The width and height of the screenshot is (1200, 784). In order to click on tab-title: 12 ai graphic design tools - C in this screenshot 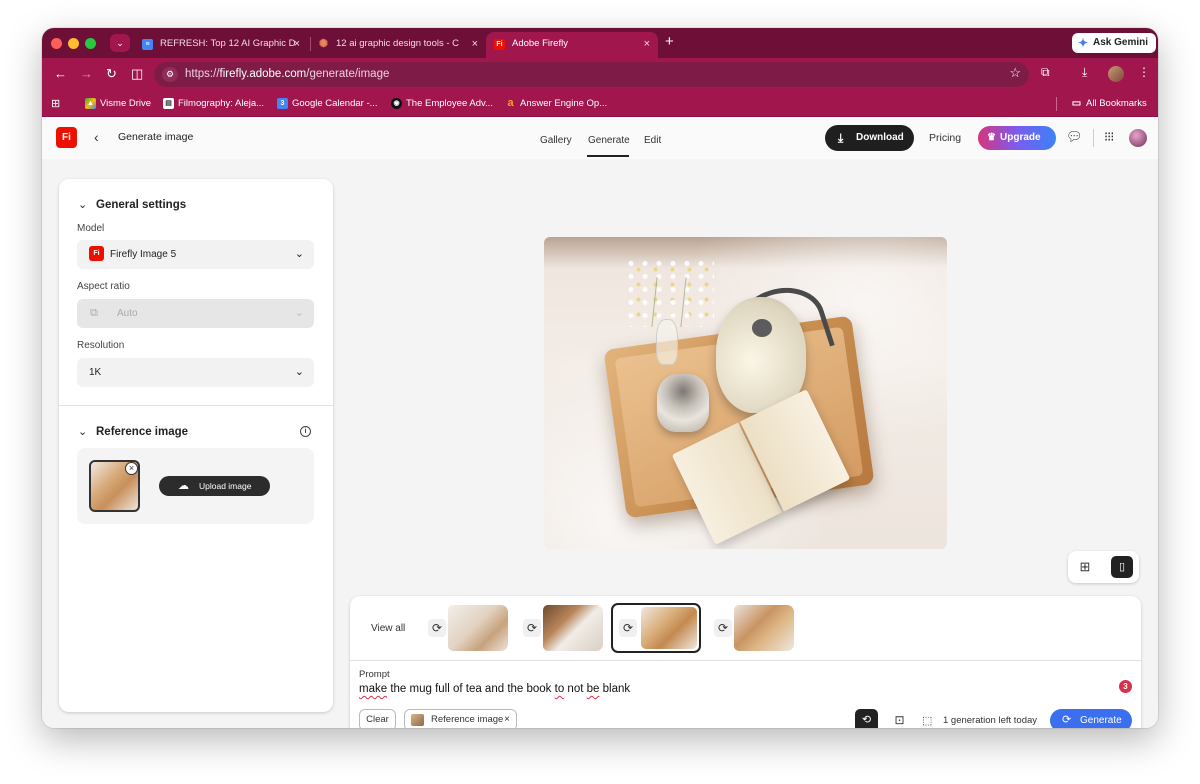, I will do `click(398, 43)`.